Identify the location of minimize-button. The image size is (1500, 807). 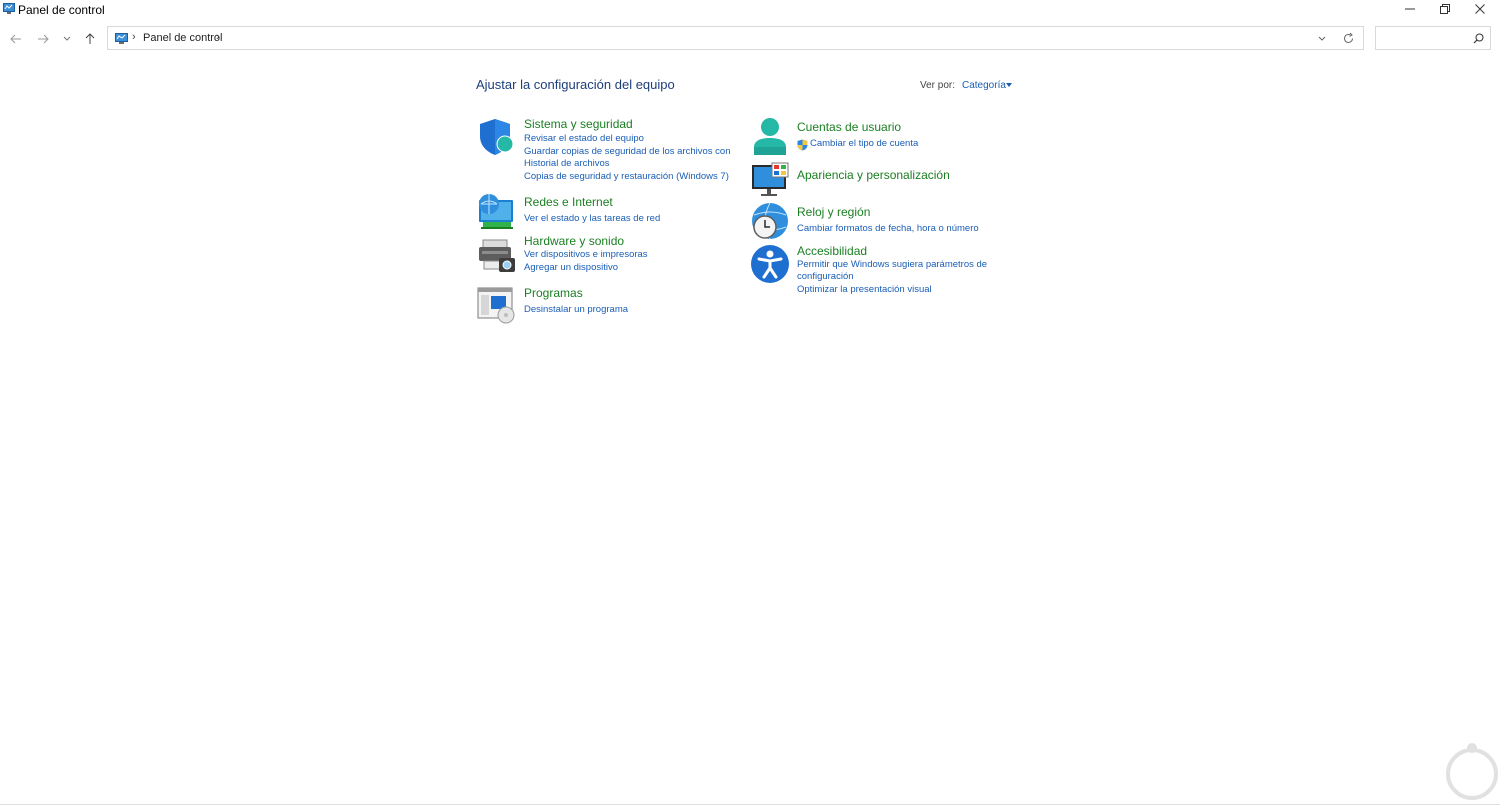
(1410, 9).